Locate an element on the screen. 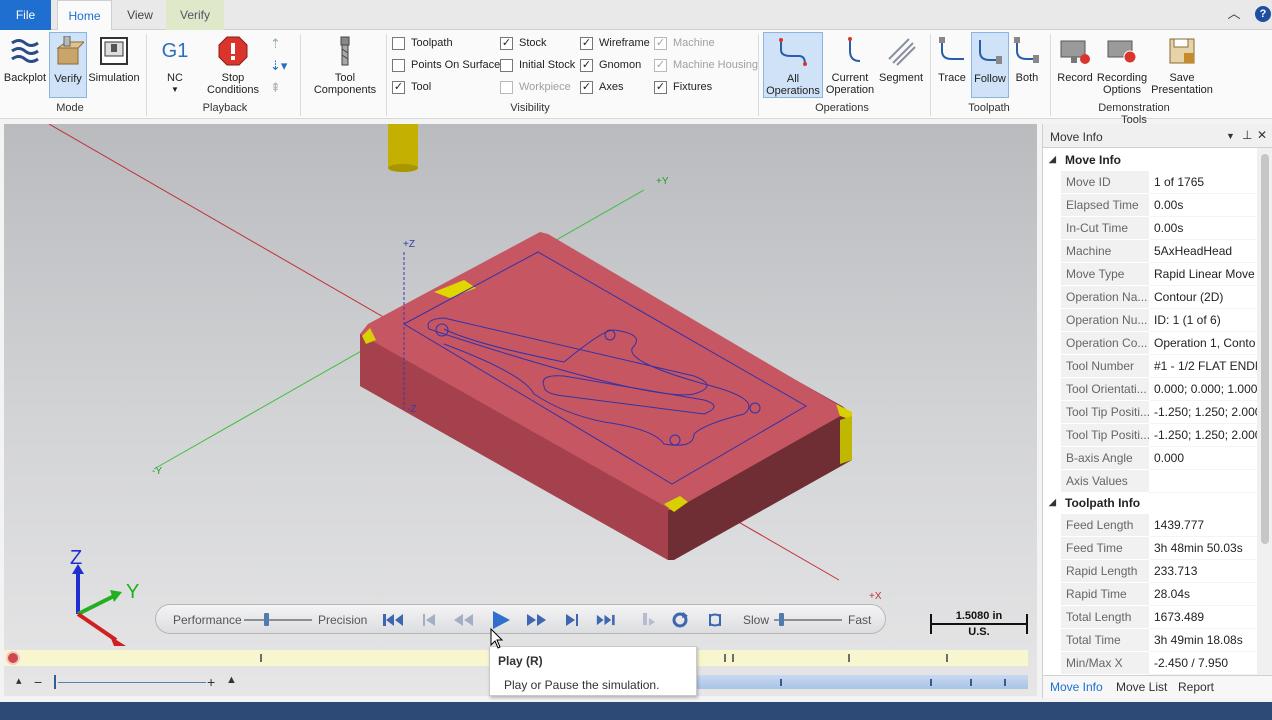  property-row: B-axis Angle 0.000 is located at coordinates (1159, 458).